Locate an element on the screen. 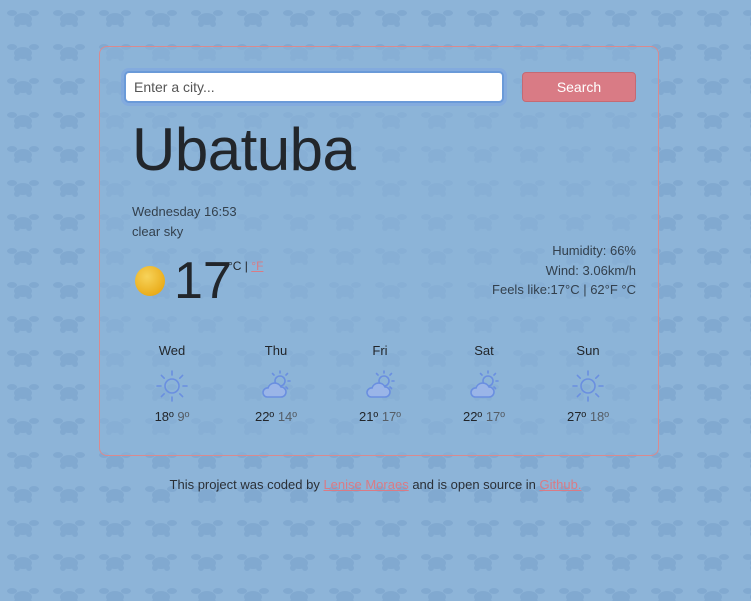 The width and height of the screenshot is (751, 601). forecast-temps: 22º 17º is located at coordinates (484, 416).